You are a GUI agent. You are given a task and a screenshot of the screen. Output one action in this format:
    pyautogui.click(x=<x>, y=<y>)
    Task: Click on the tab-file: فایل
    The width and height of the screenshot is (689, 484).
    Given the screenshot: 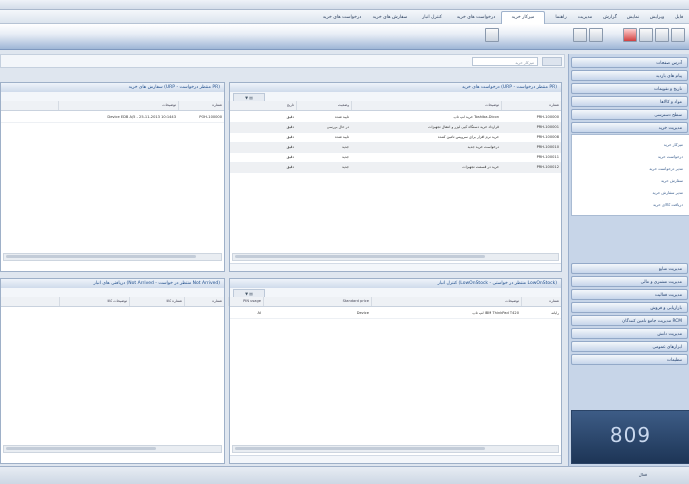 What is the action you would take?
    pyautogui.click(x=679, y=17)
    